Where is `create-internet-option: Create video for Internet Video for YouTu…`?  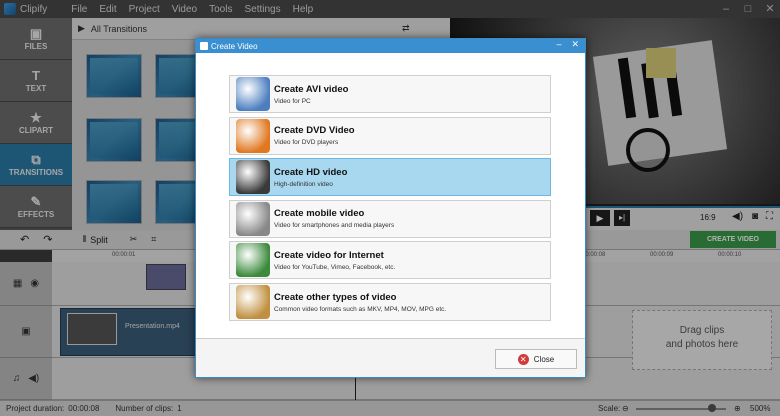
create-internet-option: Create video for Internet Video for YouTu… is located at coordinates (390, 260).